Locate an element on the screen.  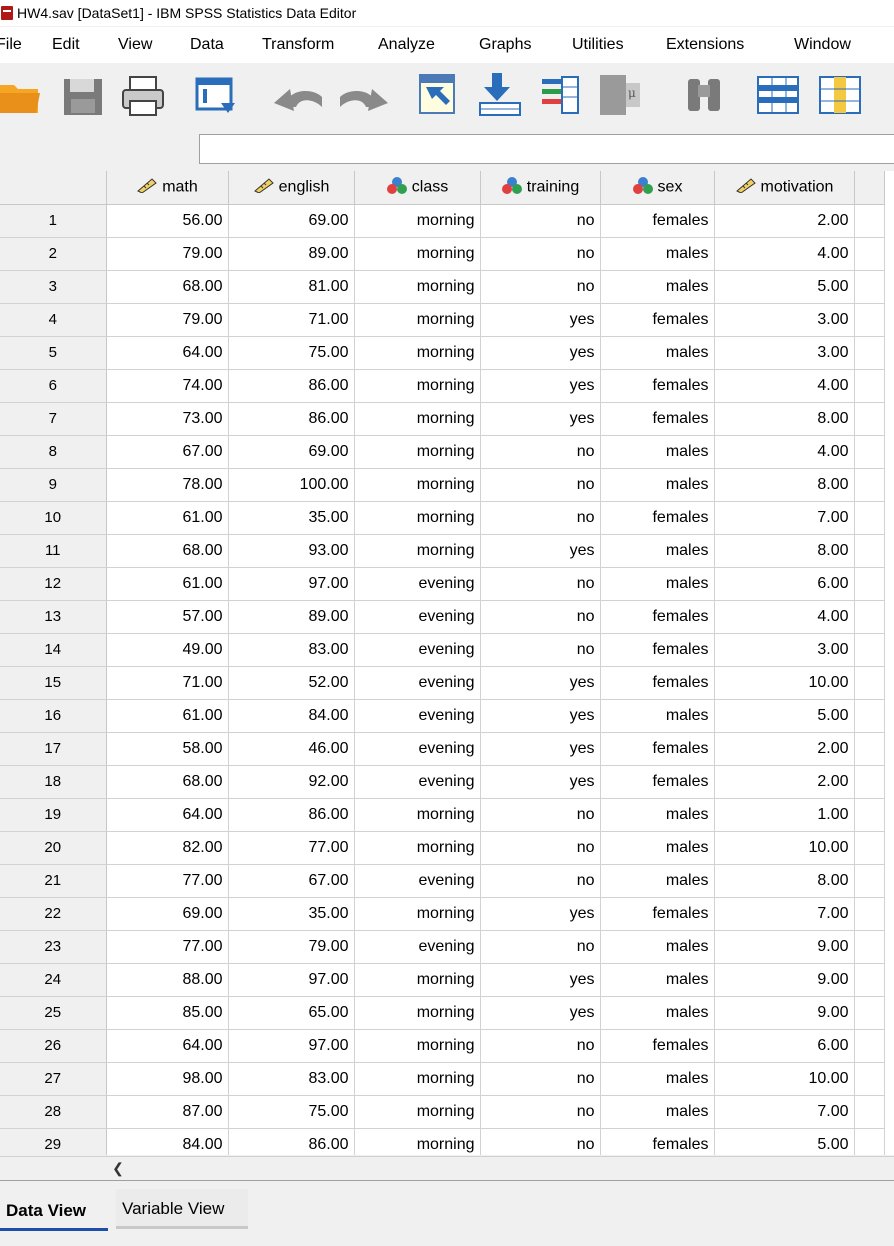
grid-cell: 89.00 is located at coordinates (291, 254).